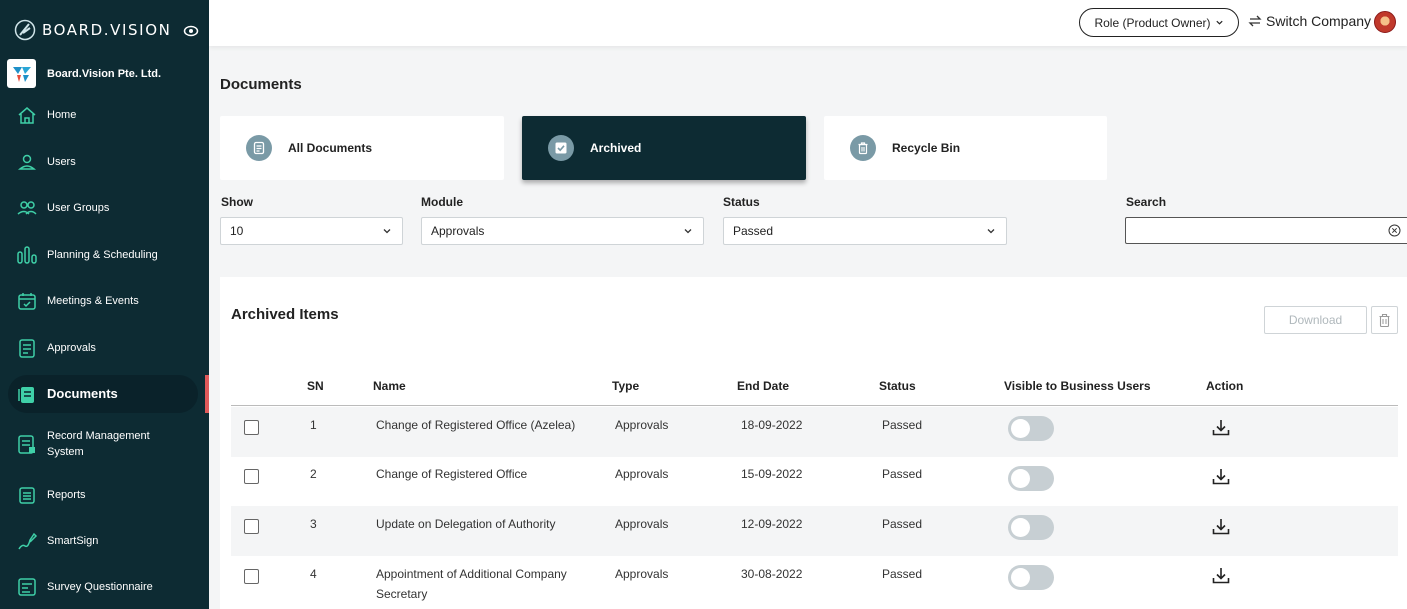  I want to click on tab-recycle-bin: Recycle Bin, so click(965, 148).